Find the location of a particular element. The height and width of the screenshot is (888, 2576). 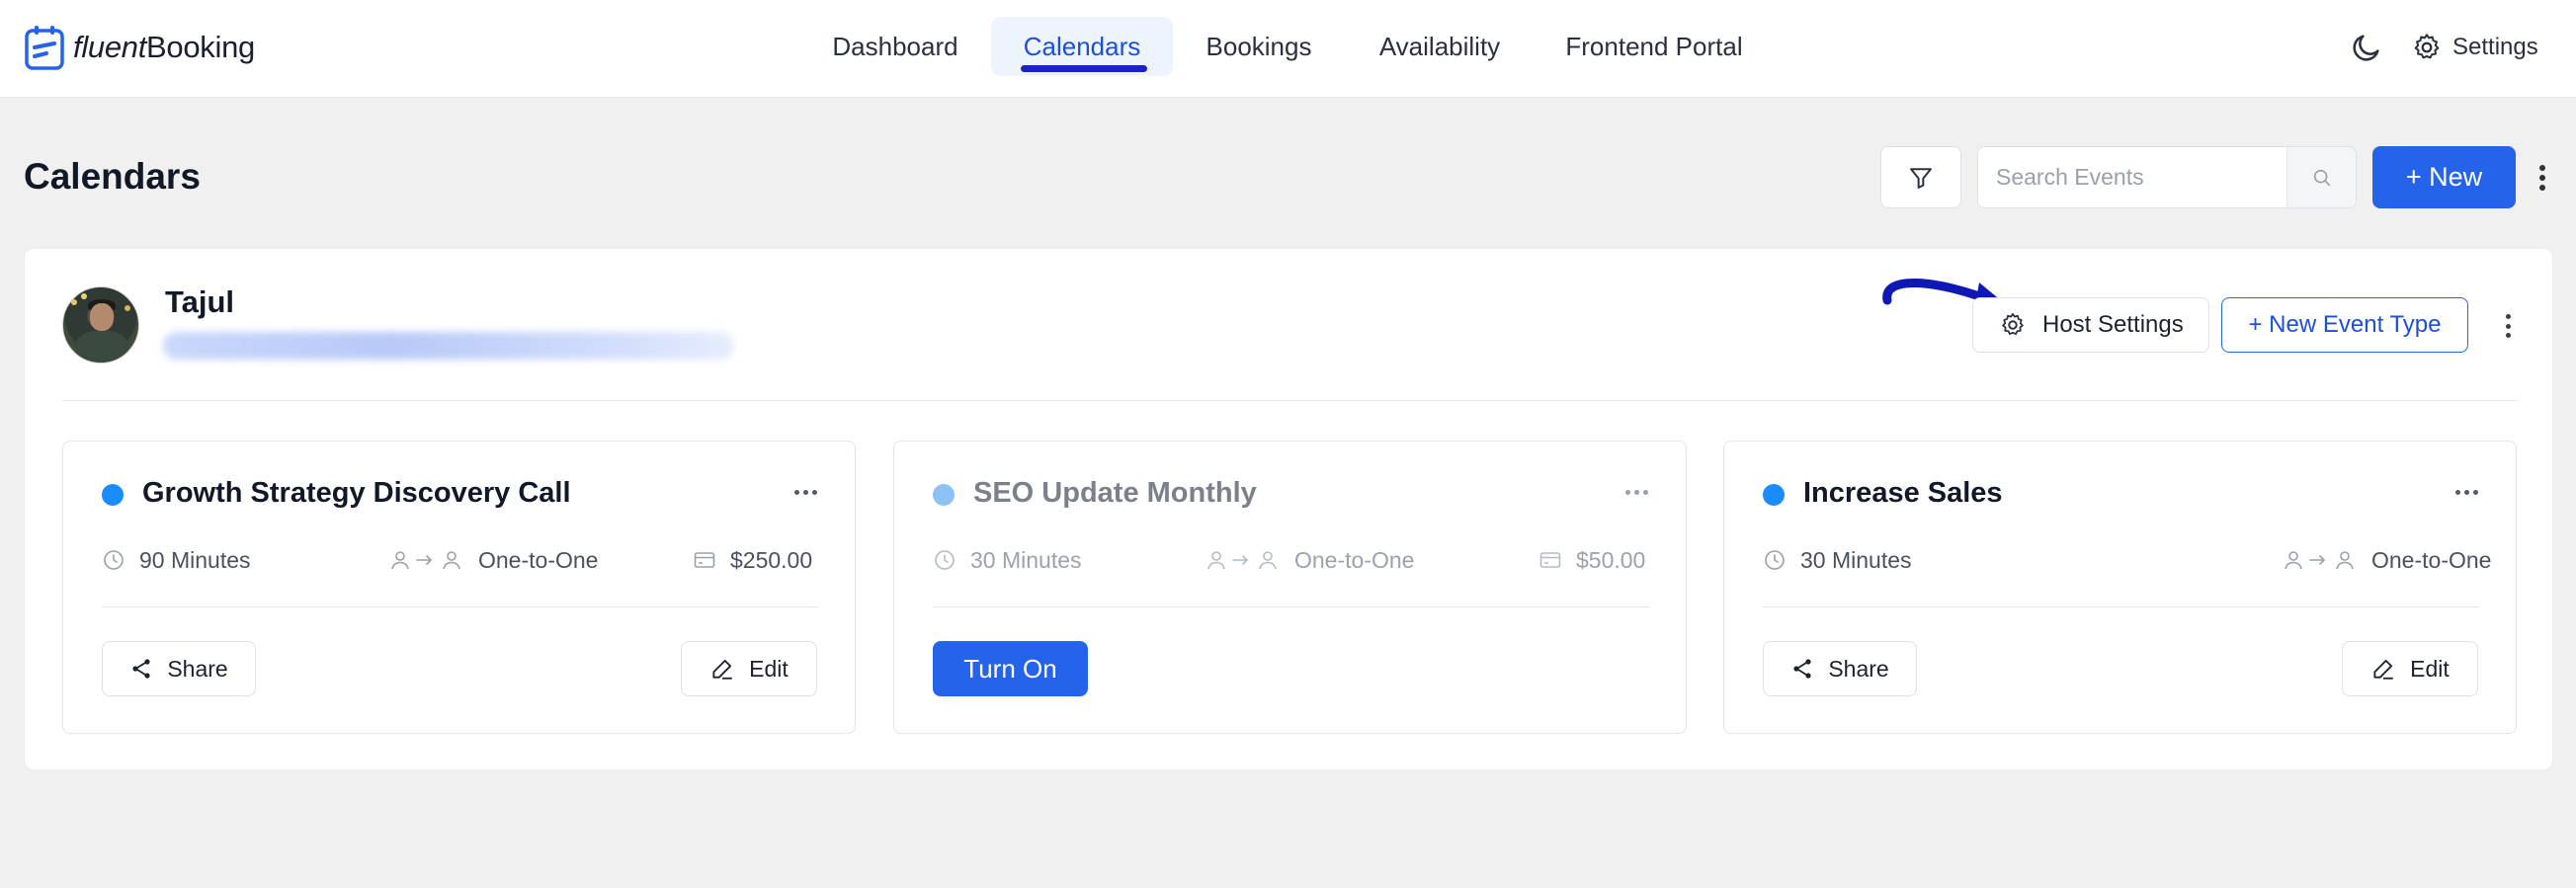

brand-name: fluentBooking is located at coordinates (164, 47).